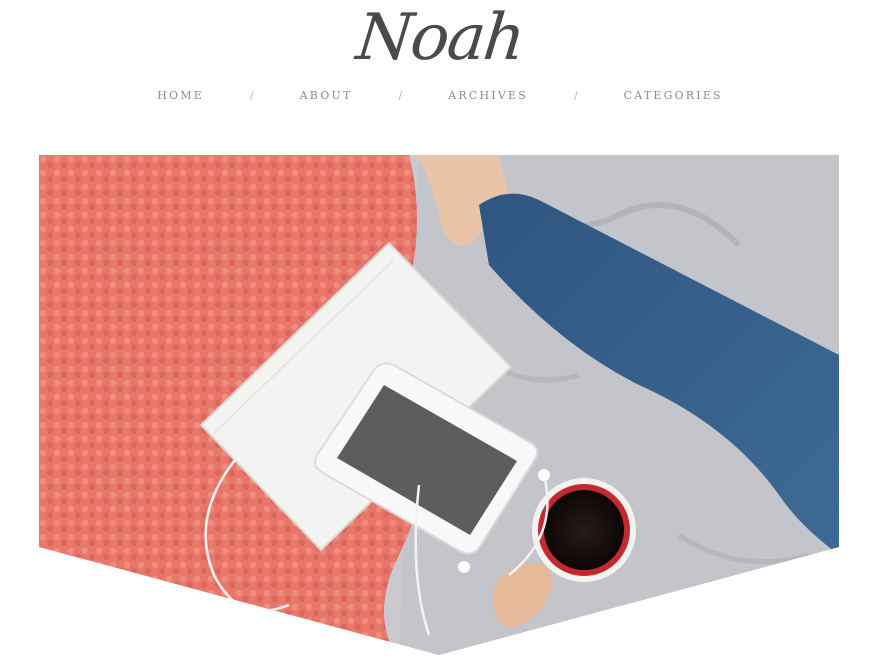 The image size is (880, 660). I want to click on nav-about: ABOUT, so click(326, 95).